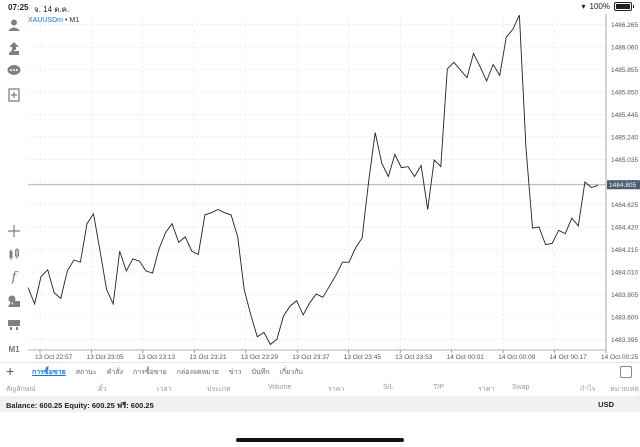  I want to click on objects-icon, so click(14, 301).